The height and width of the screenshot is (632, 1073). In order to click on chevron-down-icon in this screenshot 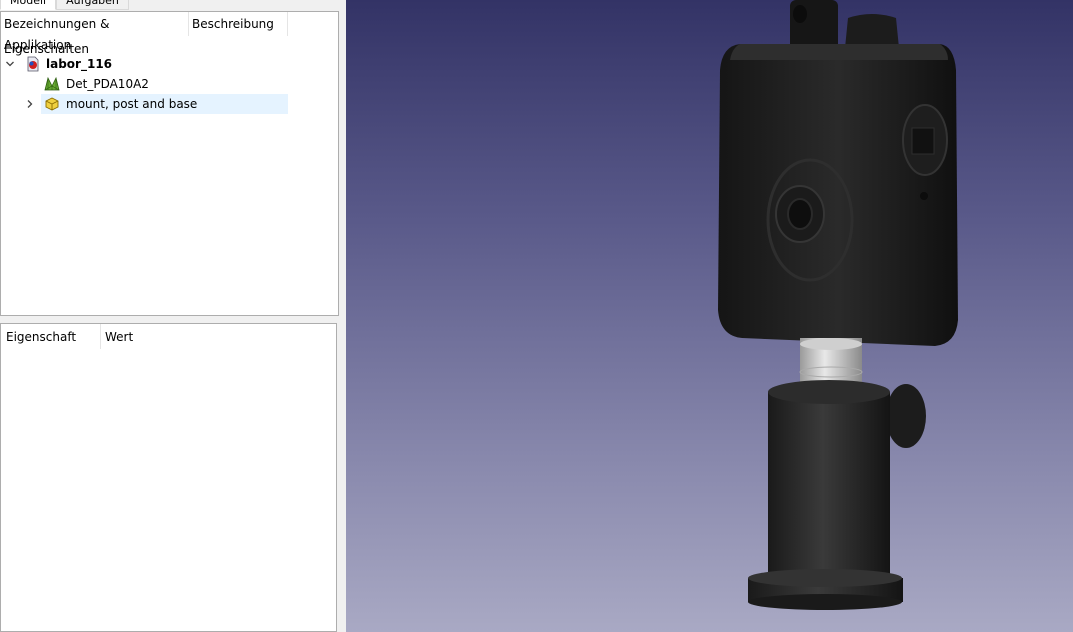, I will do `click(10, 64)`.